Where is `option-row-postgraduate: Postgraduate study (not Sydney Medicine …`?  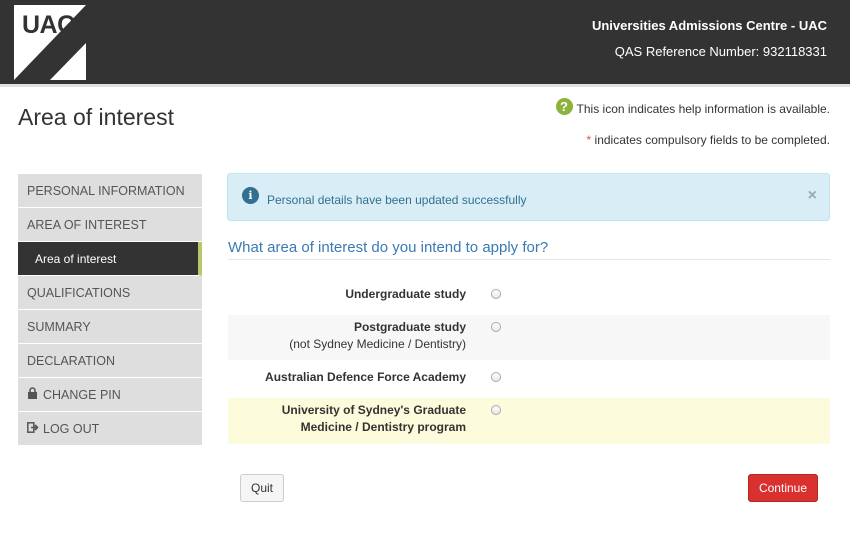
option-row-postgraduate: Postgraduate study (not Sydney Medicine … is located at coordinates (529, 337).